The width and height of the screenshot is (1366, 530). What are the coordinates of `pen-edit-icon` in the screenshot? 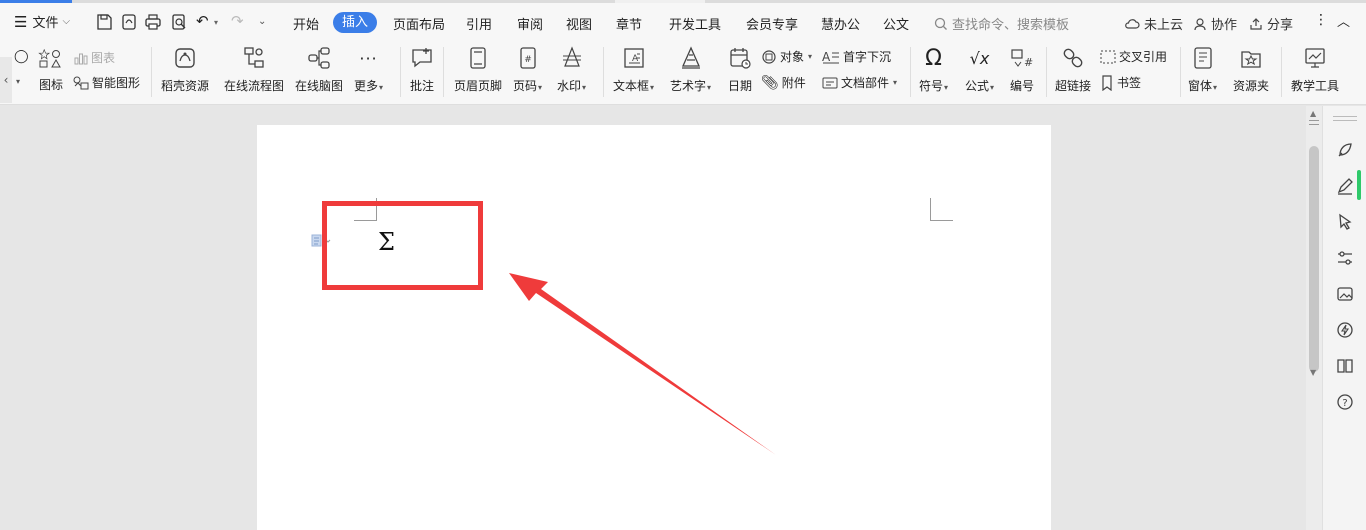 It's located at (1345, 186).